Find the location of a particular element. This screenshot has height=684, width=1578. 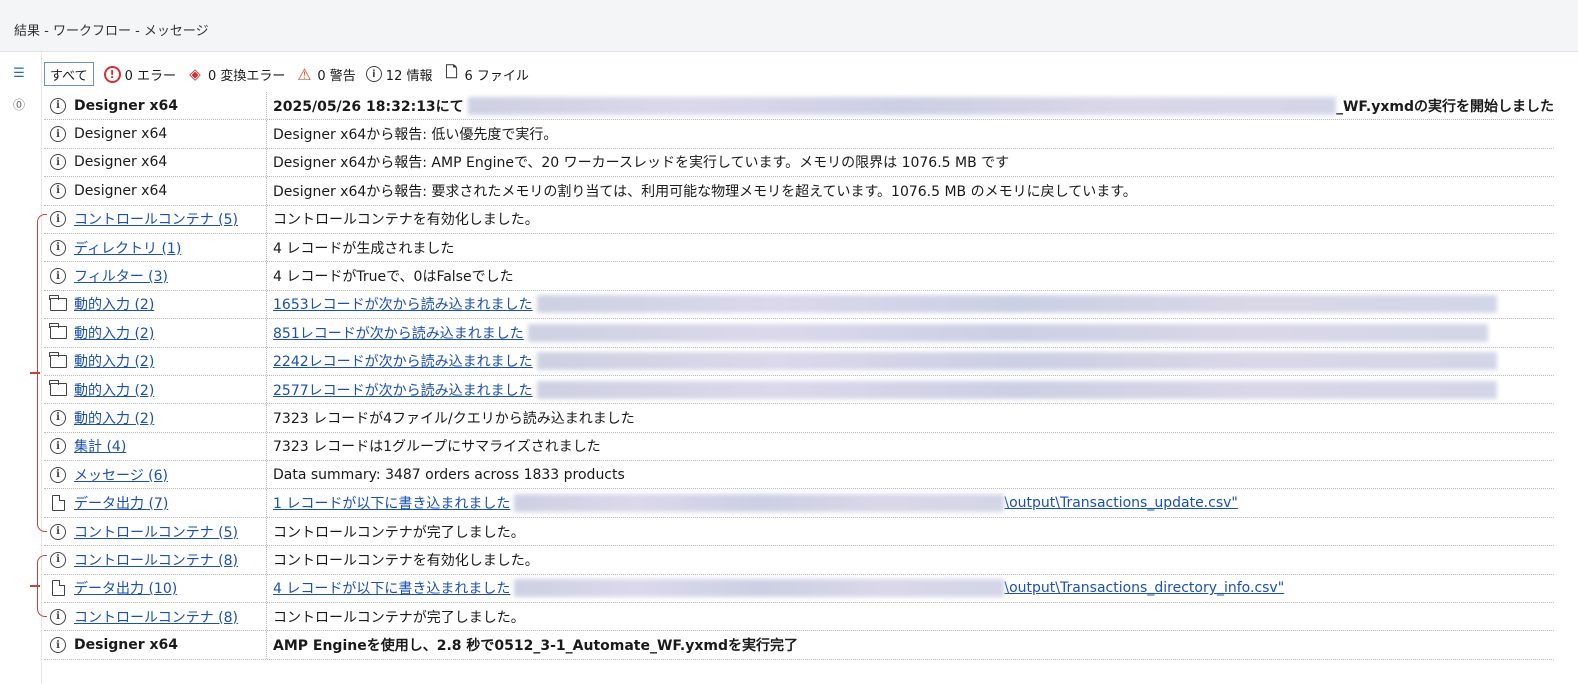

message-text-cell: 2025/05/26 18:32:13にて _WF.yxmdの実行を開始しました is located at coordinates (910, 106).